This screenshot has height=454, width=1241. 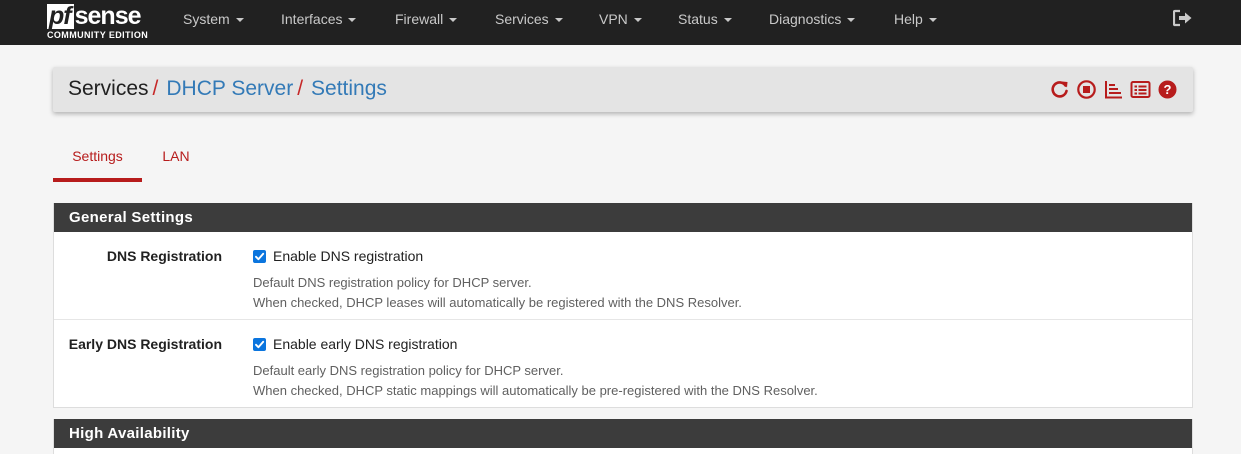 What do you see at coordinates (164, 256) in the screenshot?
I see `row-label: DNS Registration` at bounding box center [164, 256].